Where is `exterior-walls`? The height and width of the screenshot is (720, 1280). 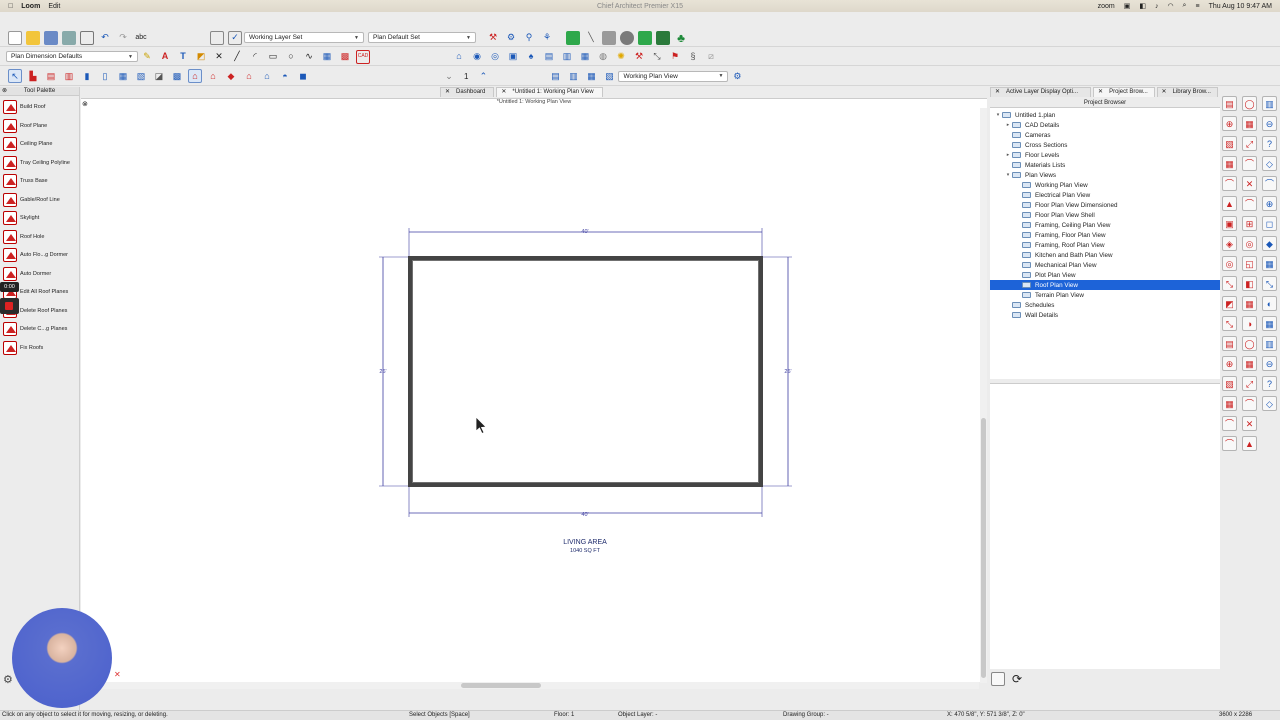 exterior-walls is located at coordinates (585, 371).